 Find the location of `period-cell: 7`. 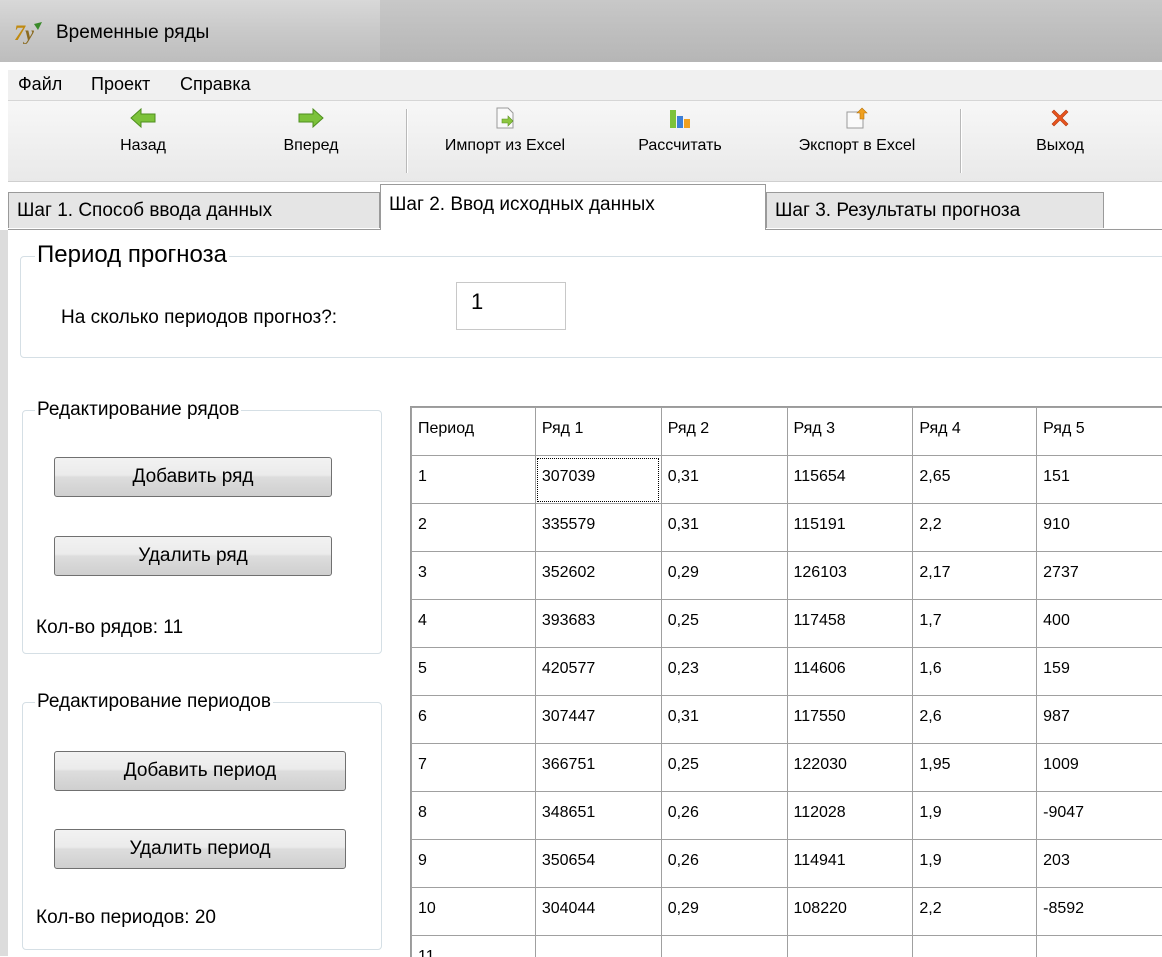

period-cell: 7 is located at coordinates (474, 768).